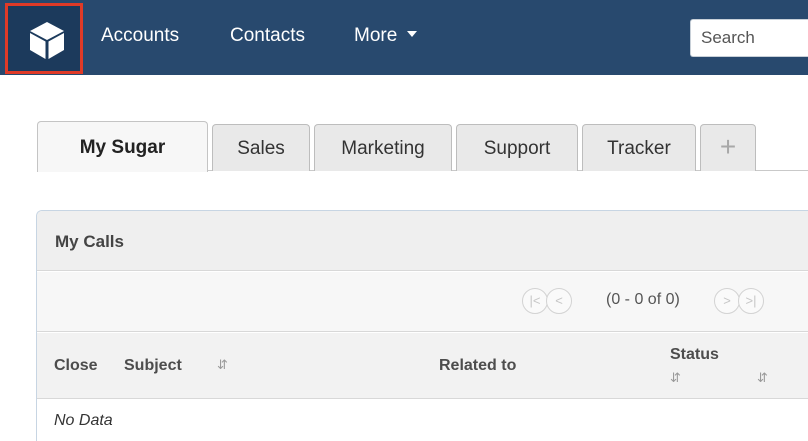  What do you see at coordinates (47, 40) in the screenshot?
I see `sugar-cube-icon` at bounding box center [47, 40].